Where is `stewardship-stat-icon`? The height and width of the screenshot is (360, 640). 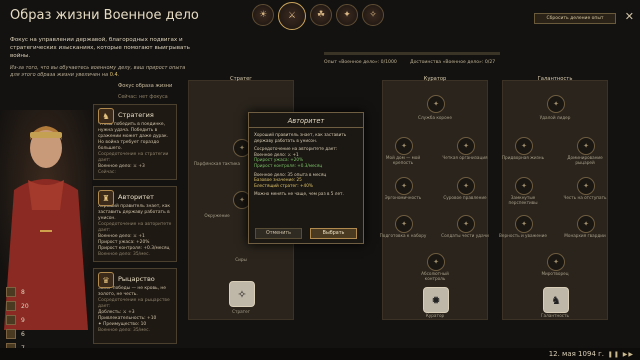 stewardship-stat-icon is located at coordinates (11, 320).